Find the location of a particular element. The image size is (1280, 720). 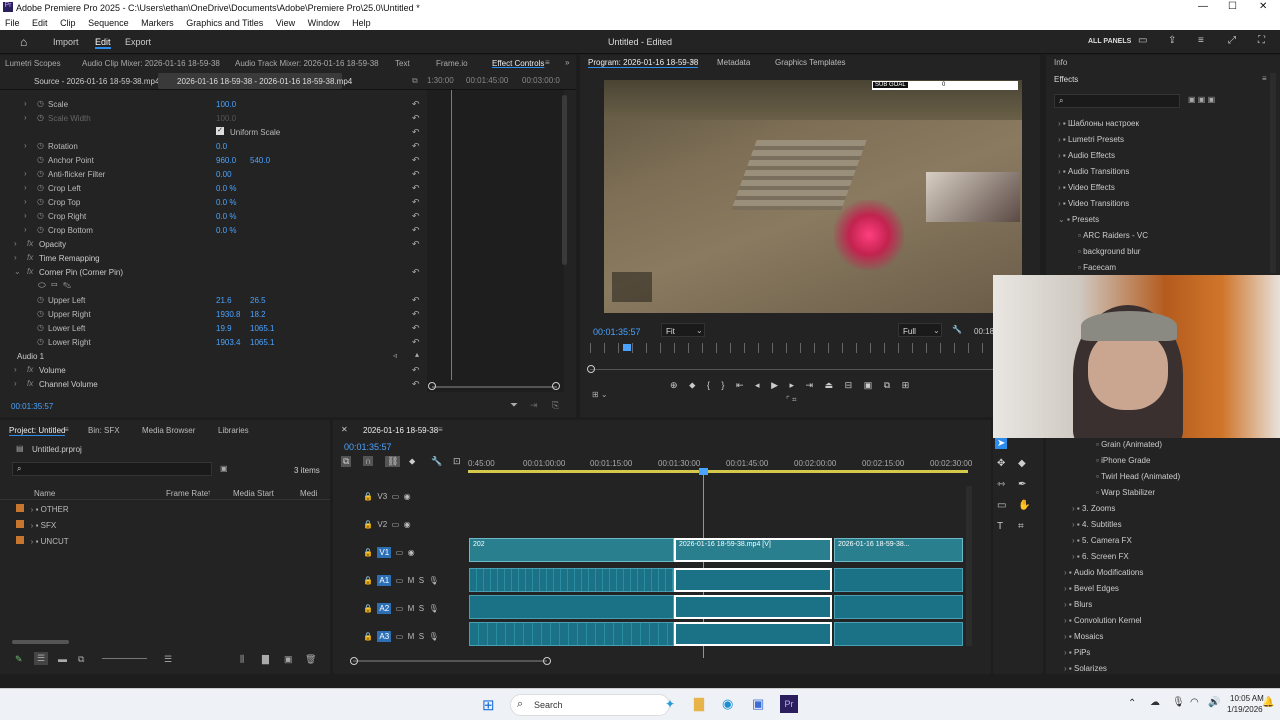

tree-blurs: › ▪ Blurs is located at coordinates (1078, 604).